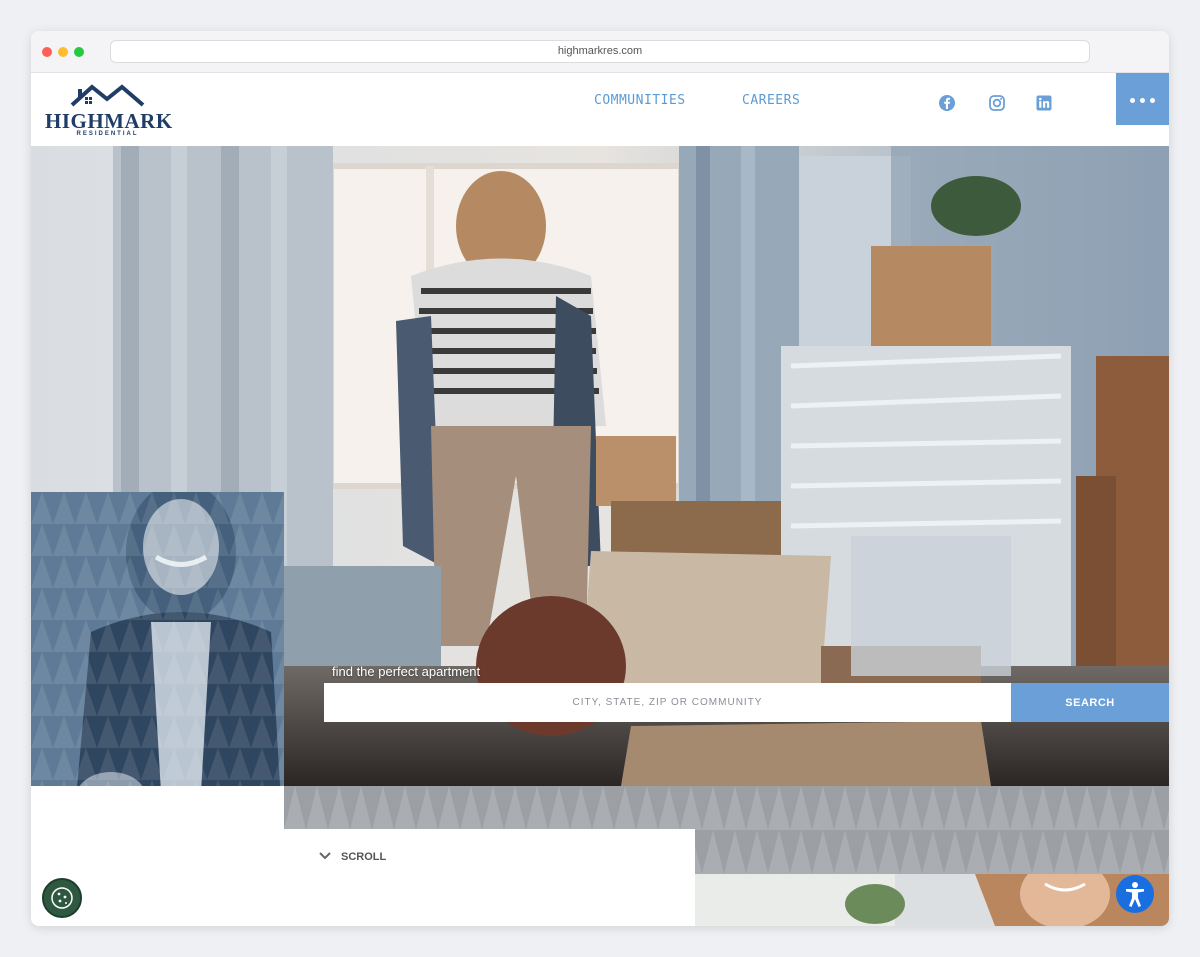 This screenshot has width=1200, height=957. I want to click on browser-toolbar: highmarkres.com, so click(600, 52).